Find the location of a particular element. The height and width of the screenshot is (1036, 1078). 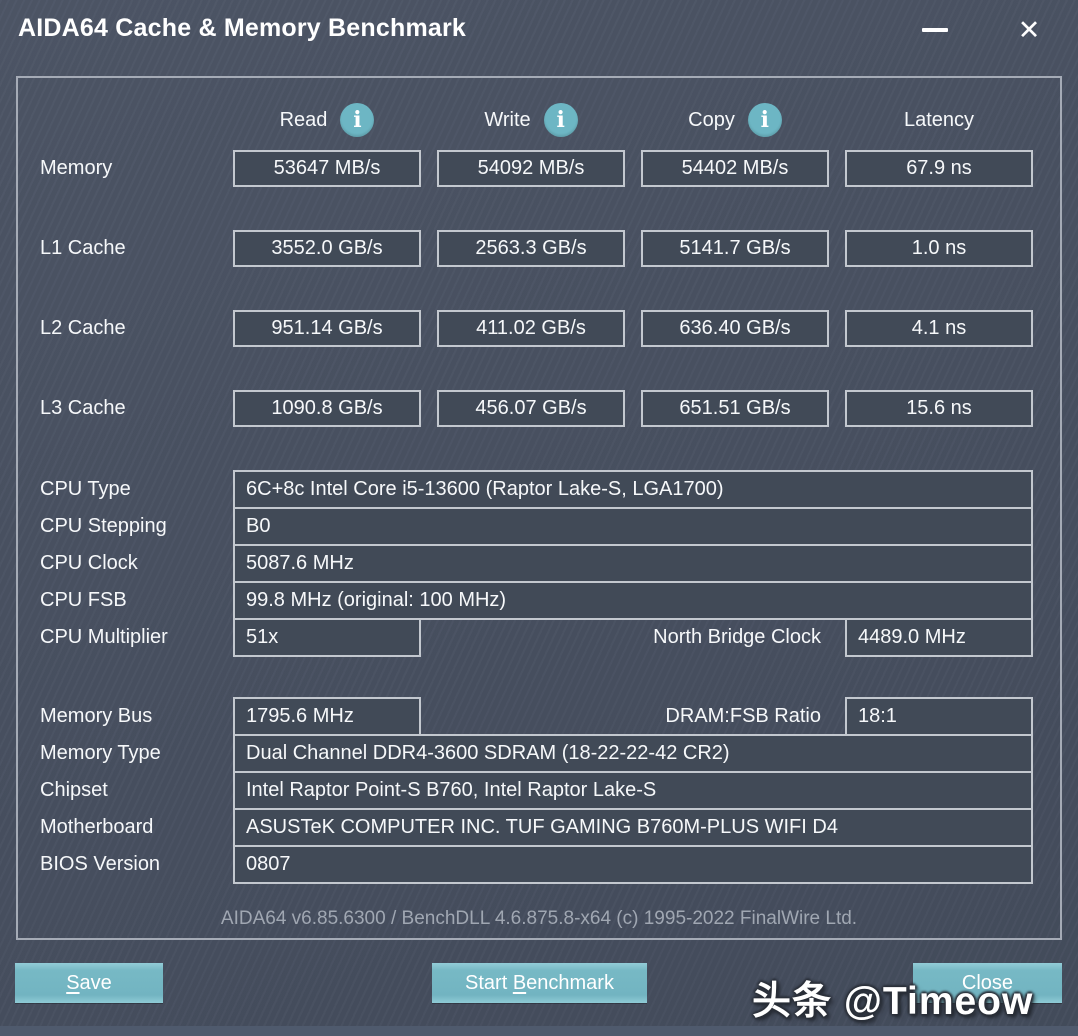

minimize-icon is located at coordinates (935, 30).